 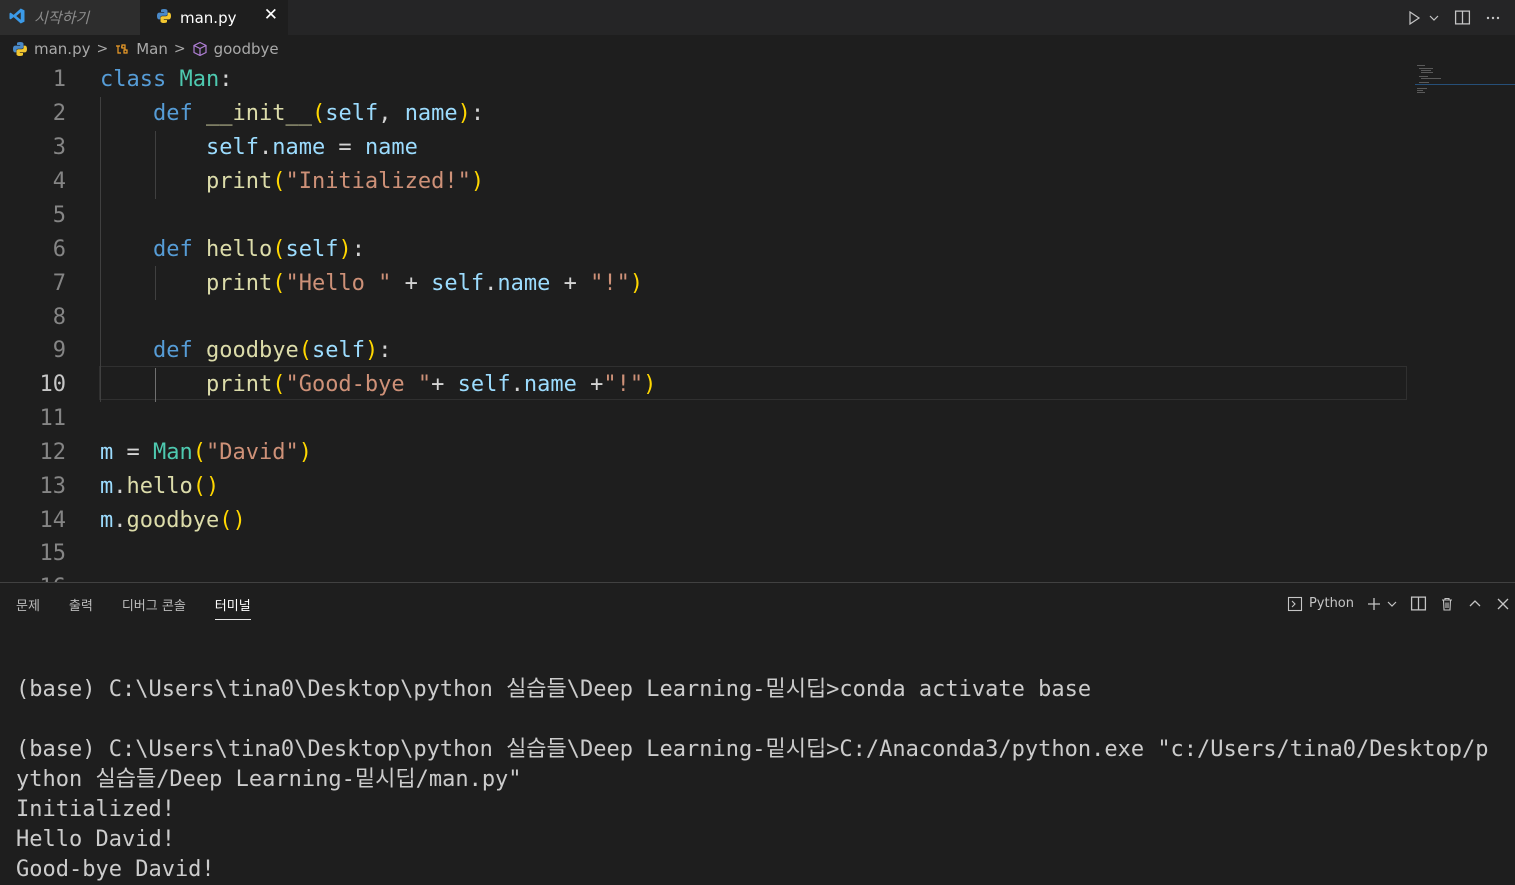 What do you see at coordinates (269, 779) in the screenshot?
I see `terminal-line: ython 실습들/Deep Learning-밑시딥/man.py"` at bounding box center [269, 779].